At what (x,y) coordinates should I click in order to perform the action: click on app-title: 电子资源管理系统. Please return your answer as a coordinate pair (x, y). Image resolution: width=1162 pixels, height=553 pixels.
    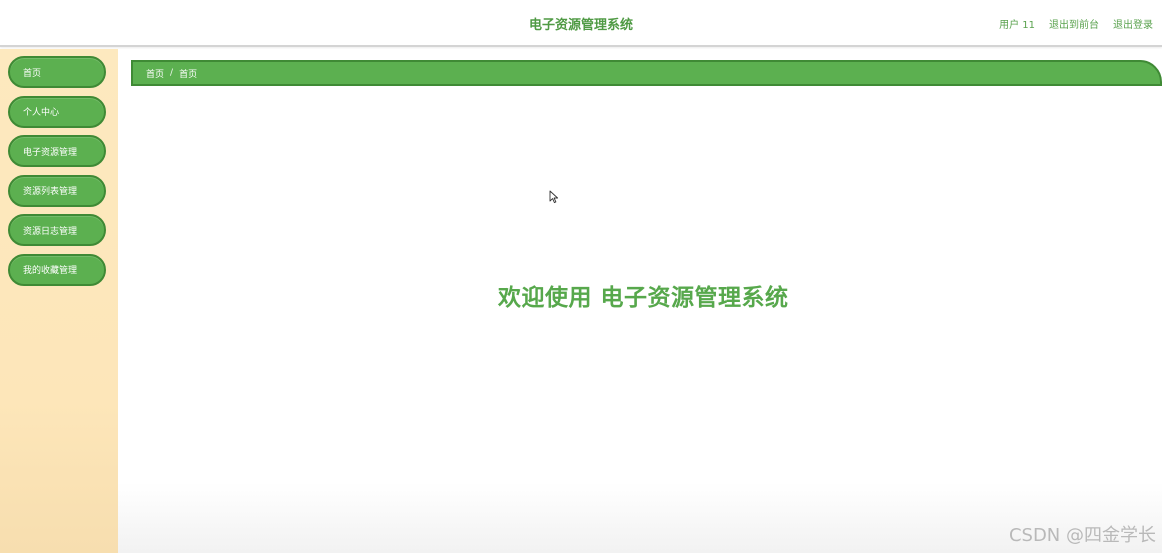
    Looking at the image, I should click on (580, 25).